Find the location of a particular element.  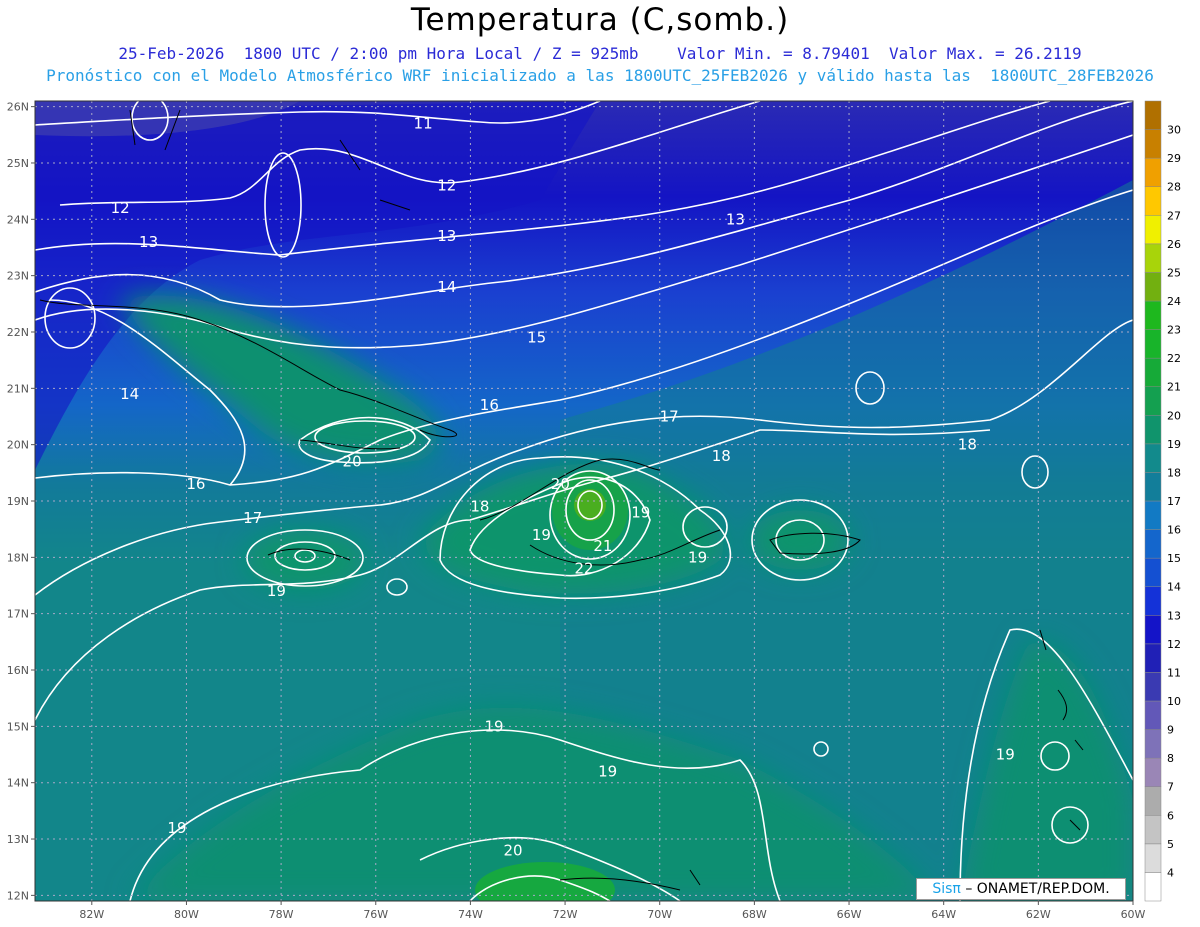

contour-label: 15 is located at coordinates (536, 338).